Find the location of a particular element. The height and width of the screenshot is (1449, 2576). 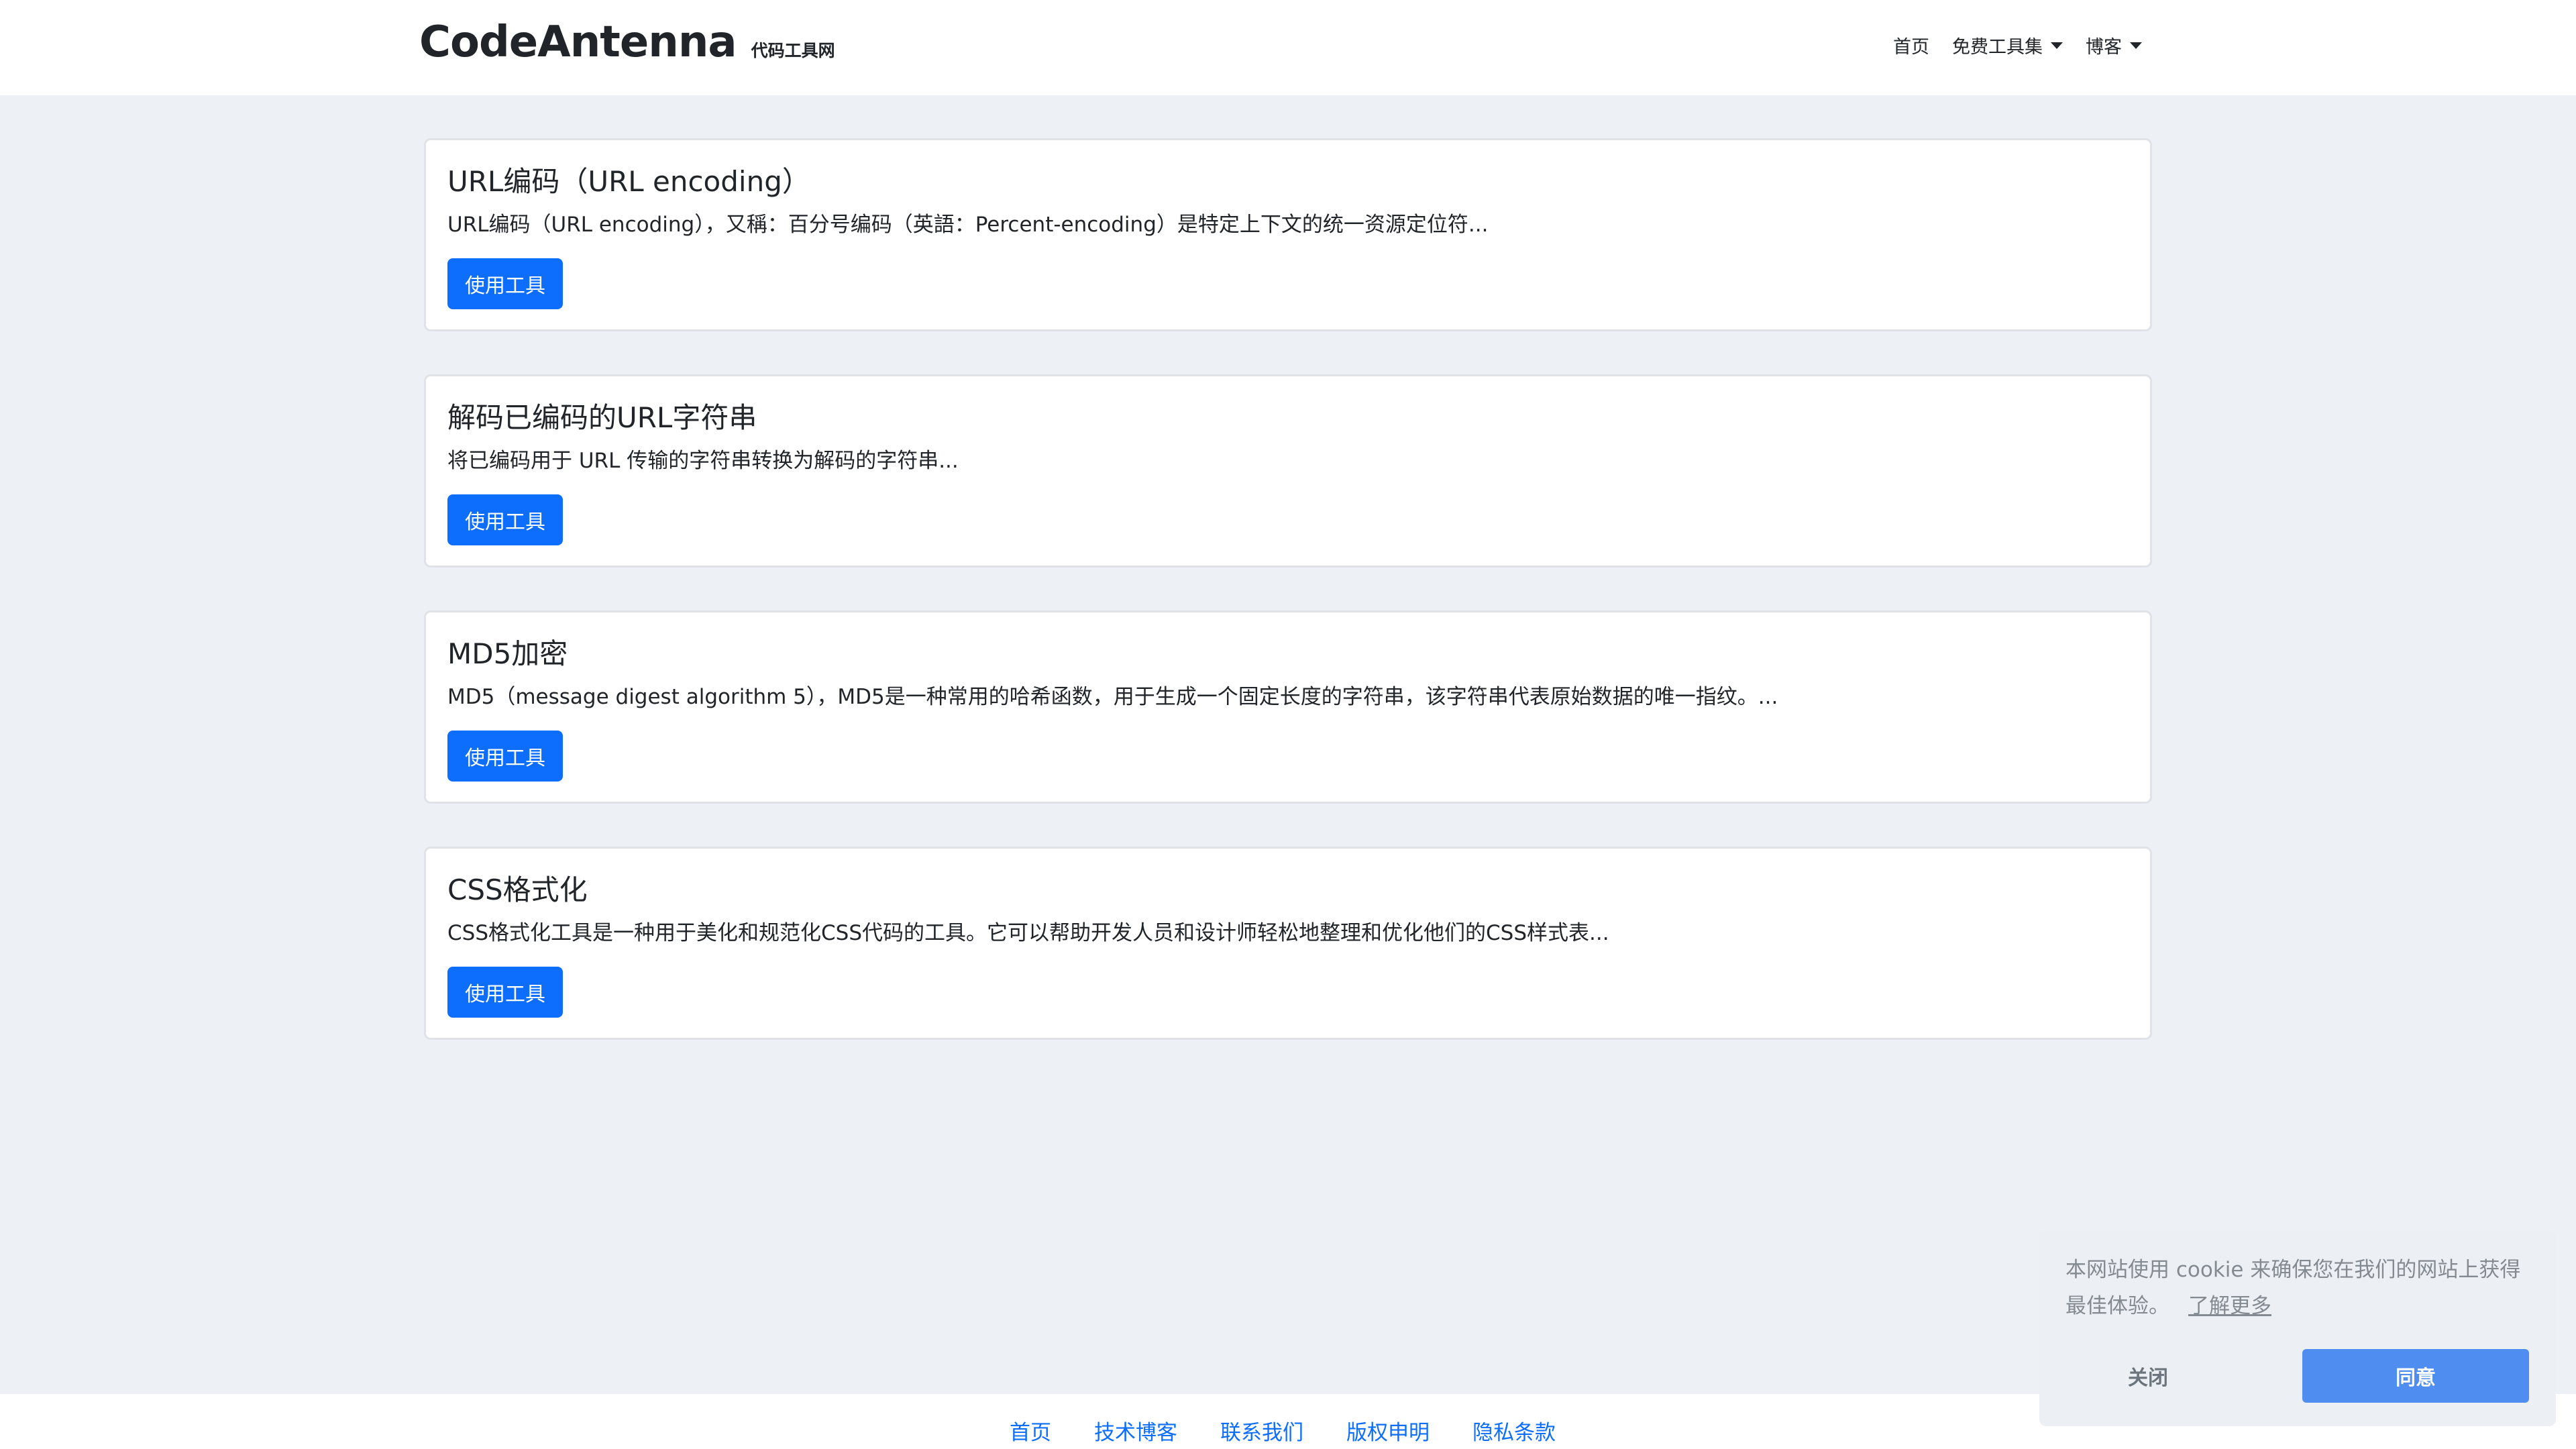

nav-item-label: 免费工具集 is located at coordinates (1997, 47).